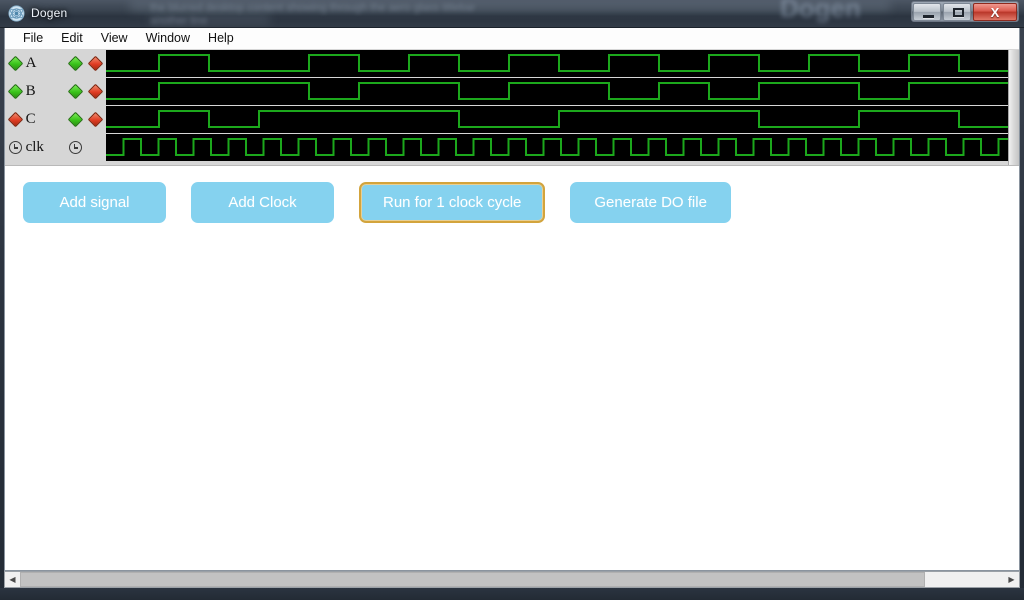 The height and width of the screenshot is (600, 1024). What do you see at coordinates (114, 38) in the screenshot?
I see `menu-item-view: View` at bounding box center [114, 38].